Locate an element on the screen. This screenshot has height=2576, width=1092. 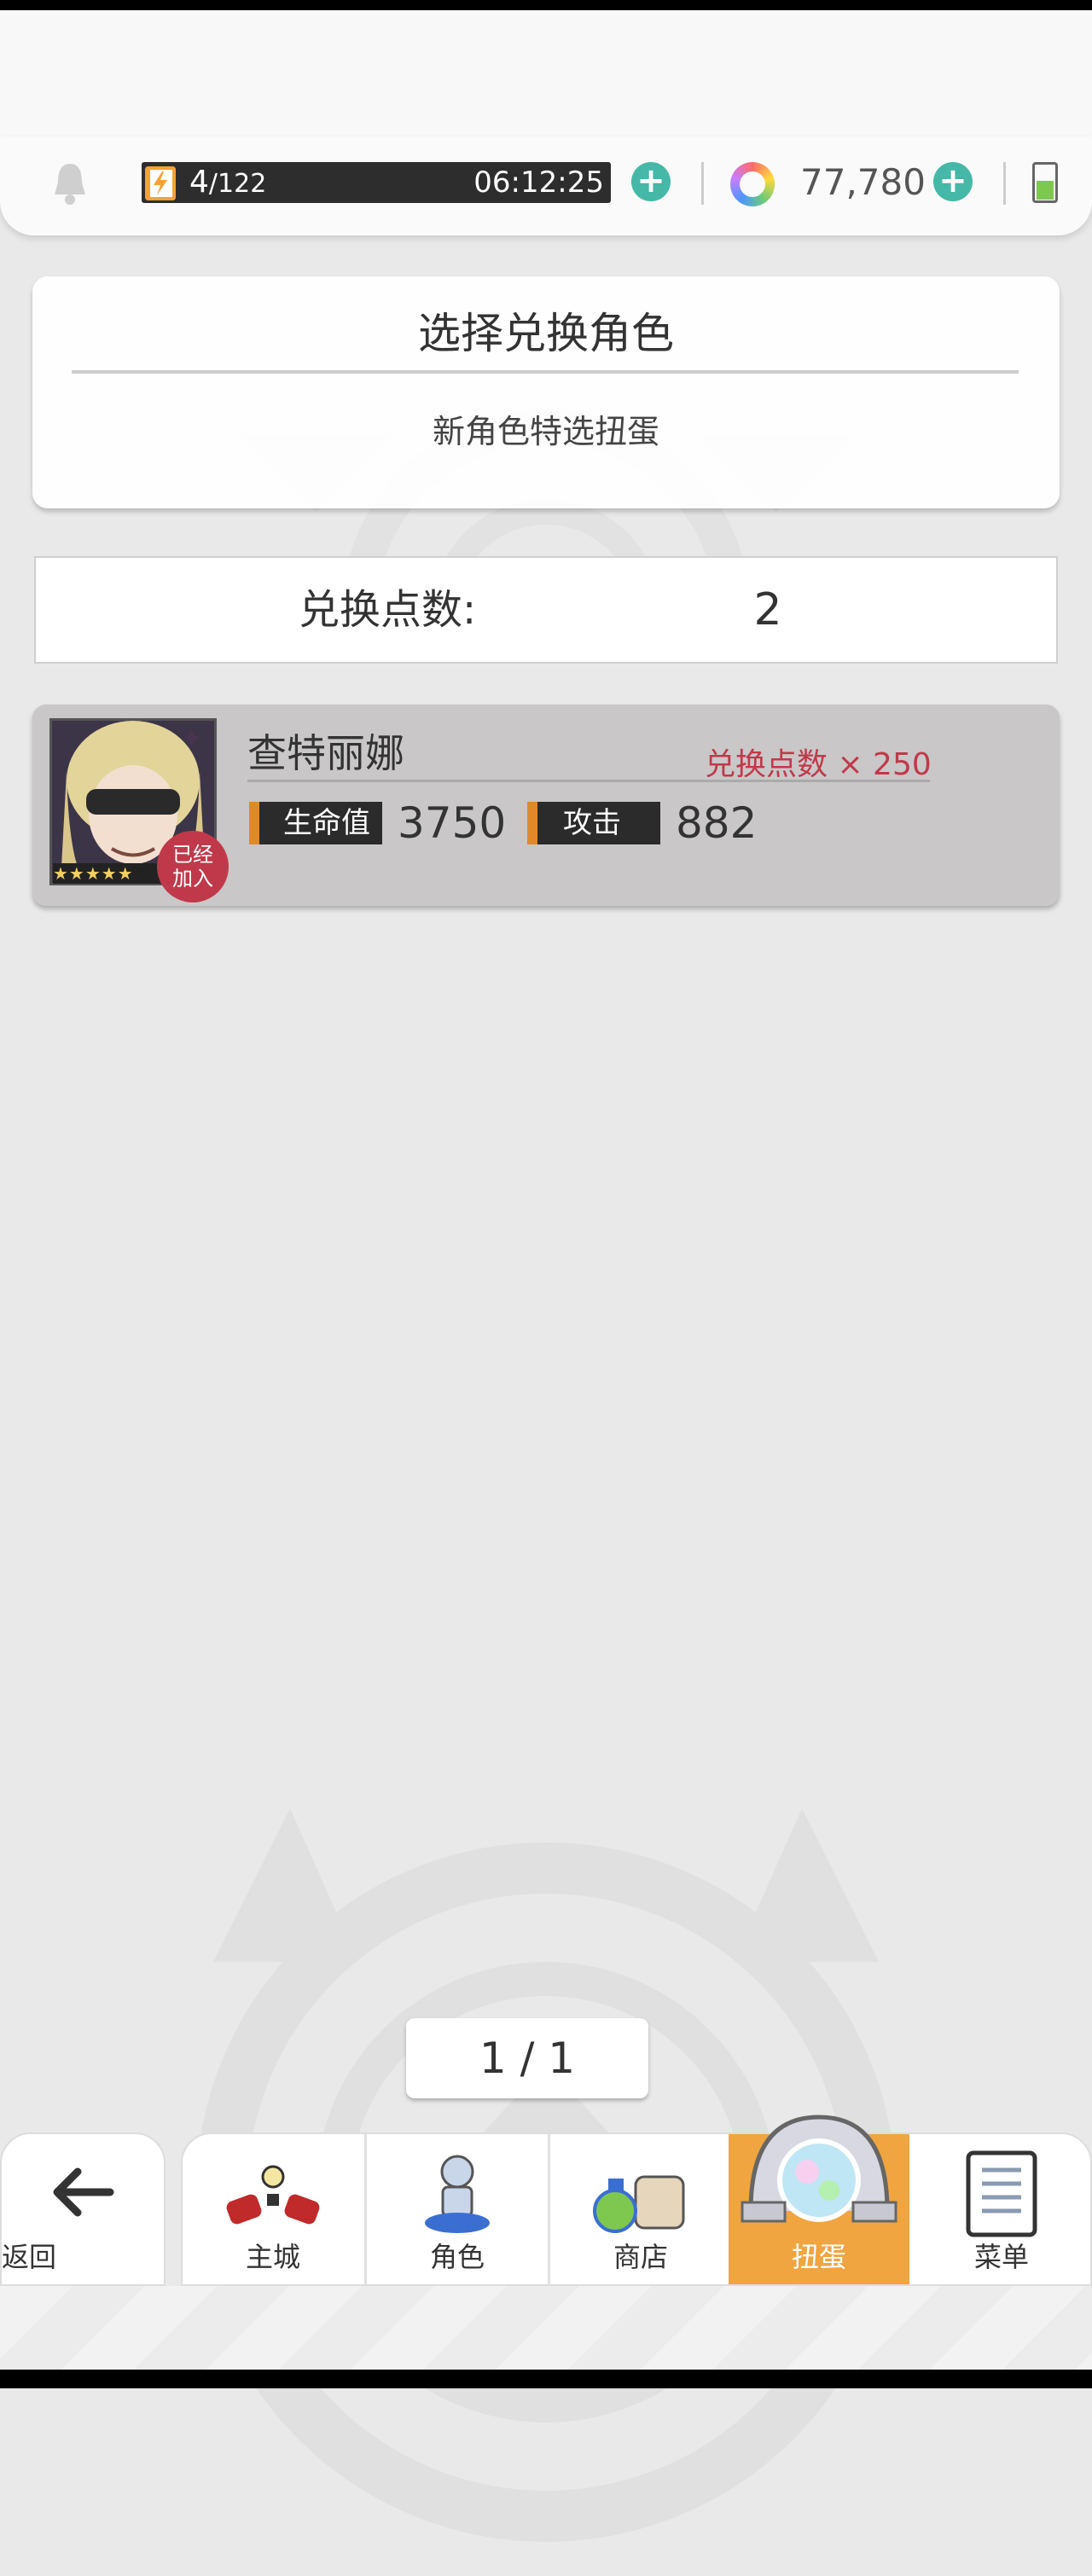
nav-shop: 商店 is located at coordinates (641, 2209).